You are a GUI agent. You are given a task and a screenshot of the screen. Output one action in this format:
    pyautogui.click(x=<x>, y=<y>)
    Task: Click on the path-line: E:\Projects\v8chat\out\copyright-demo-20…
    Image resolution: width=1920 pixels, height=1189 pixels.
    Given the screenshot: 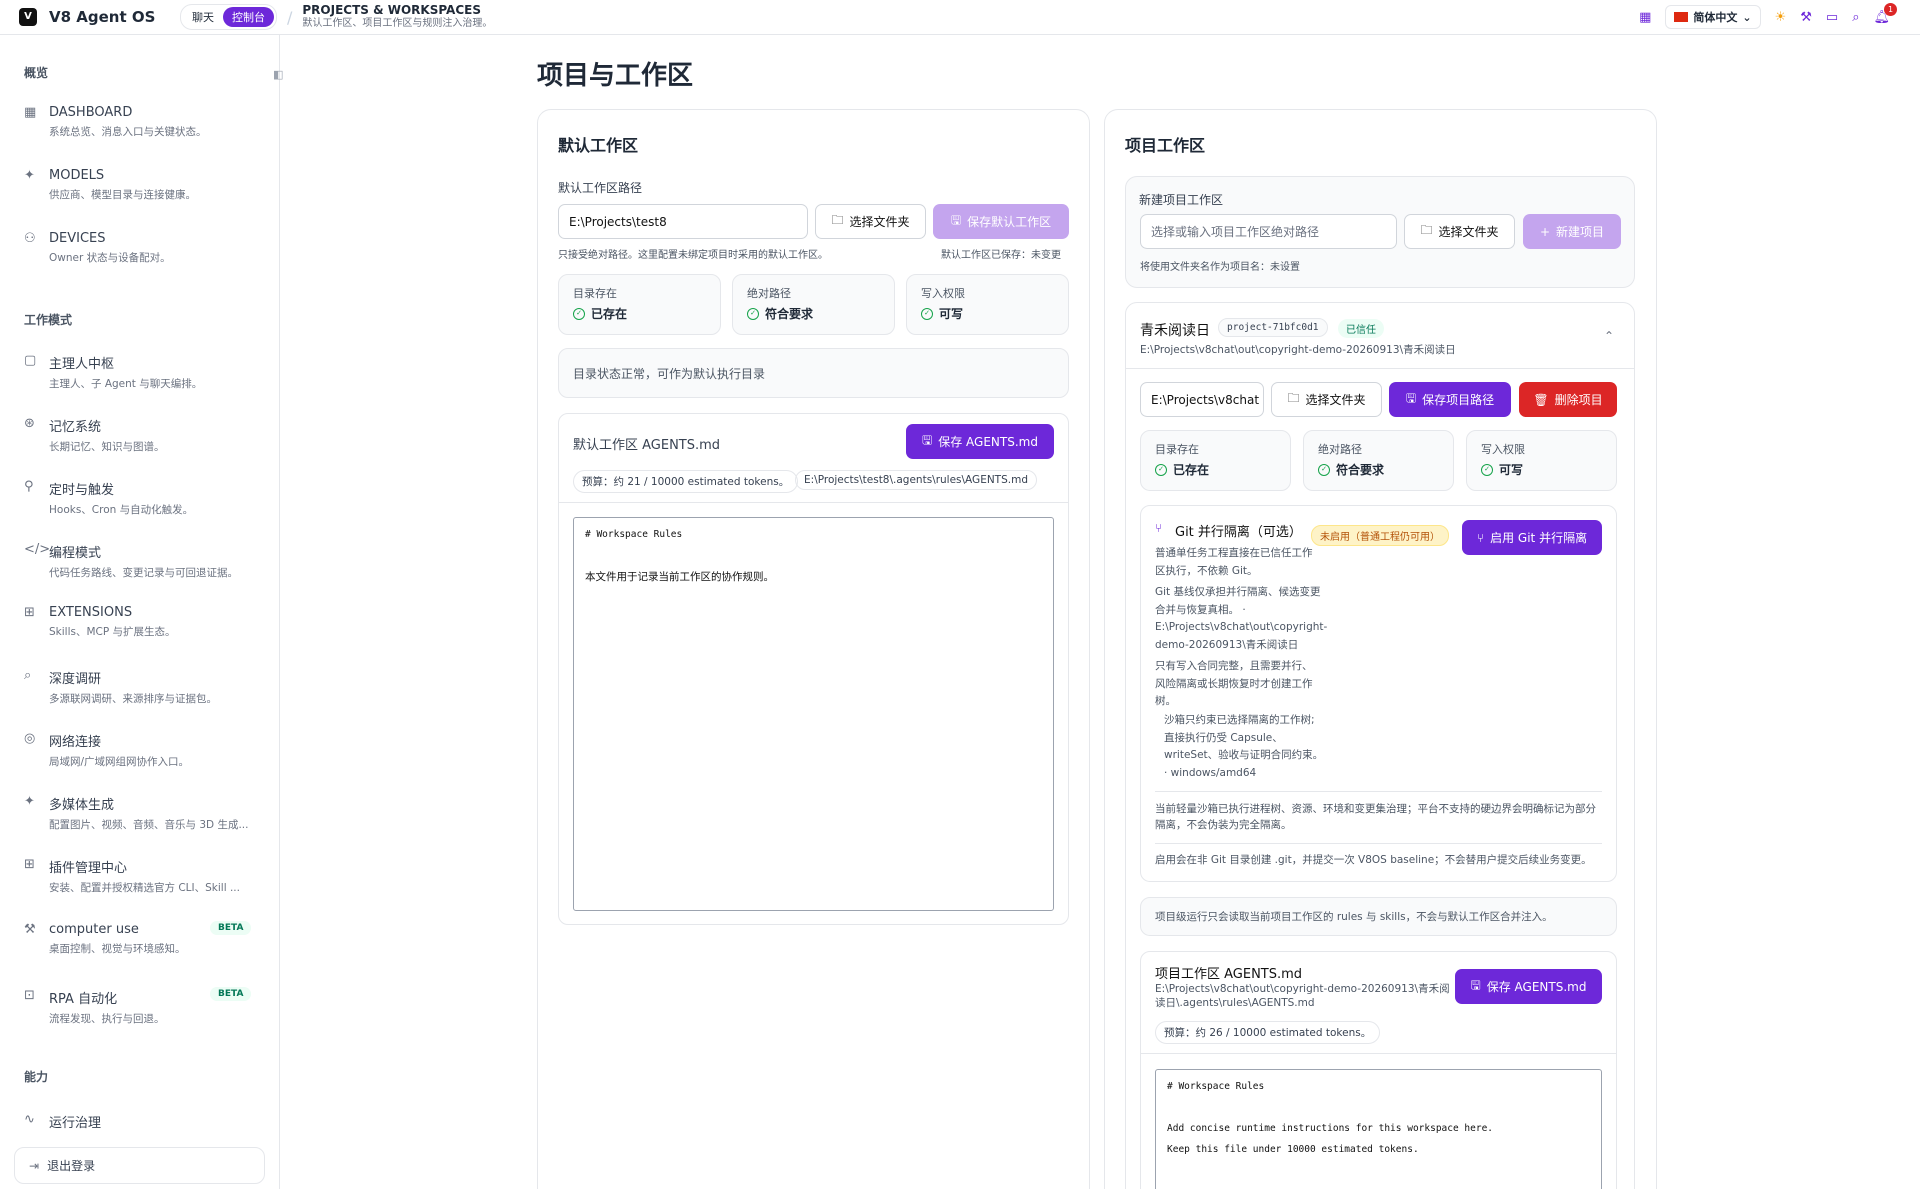 What is the action you would take?
    pyautogui.click(x=1302, y=989)
    